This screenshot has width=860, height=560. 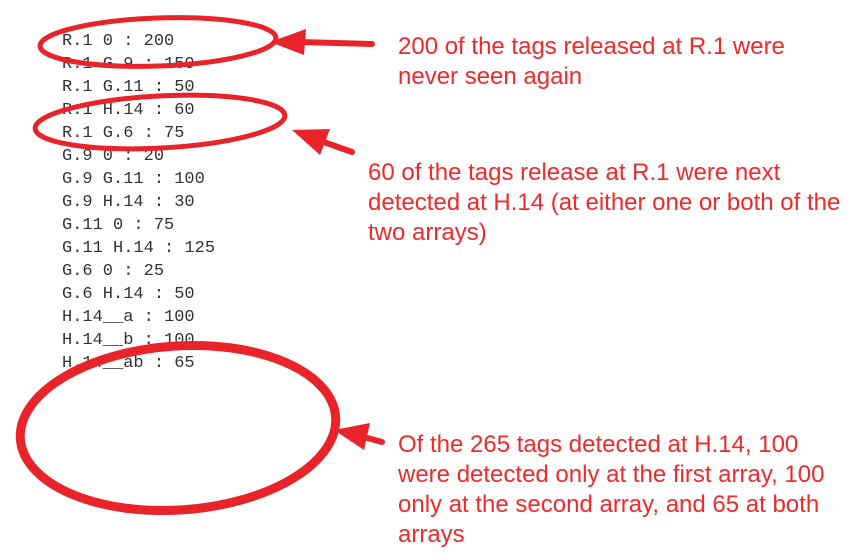 I want to click on listing-line: R.1 0 : 200, so click(x=118, y=41).